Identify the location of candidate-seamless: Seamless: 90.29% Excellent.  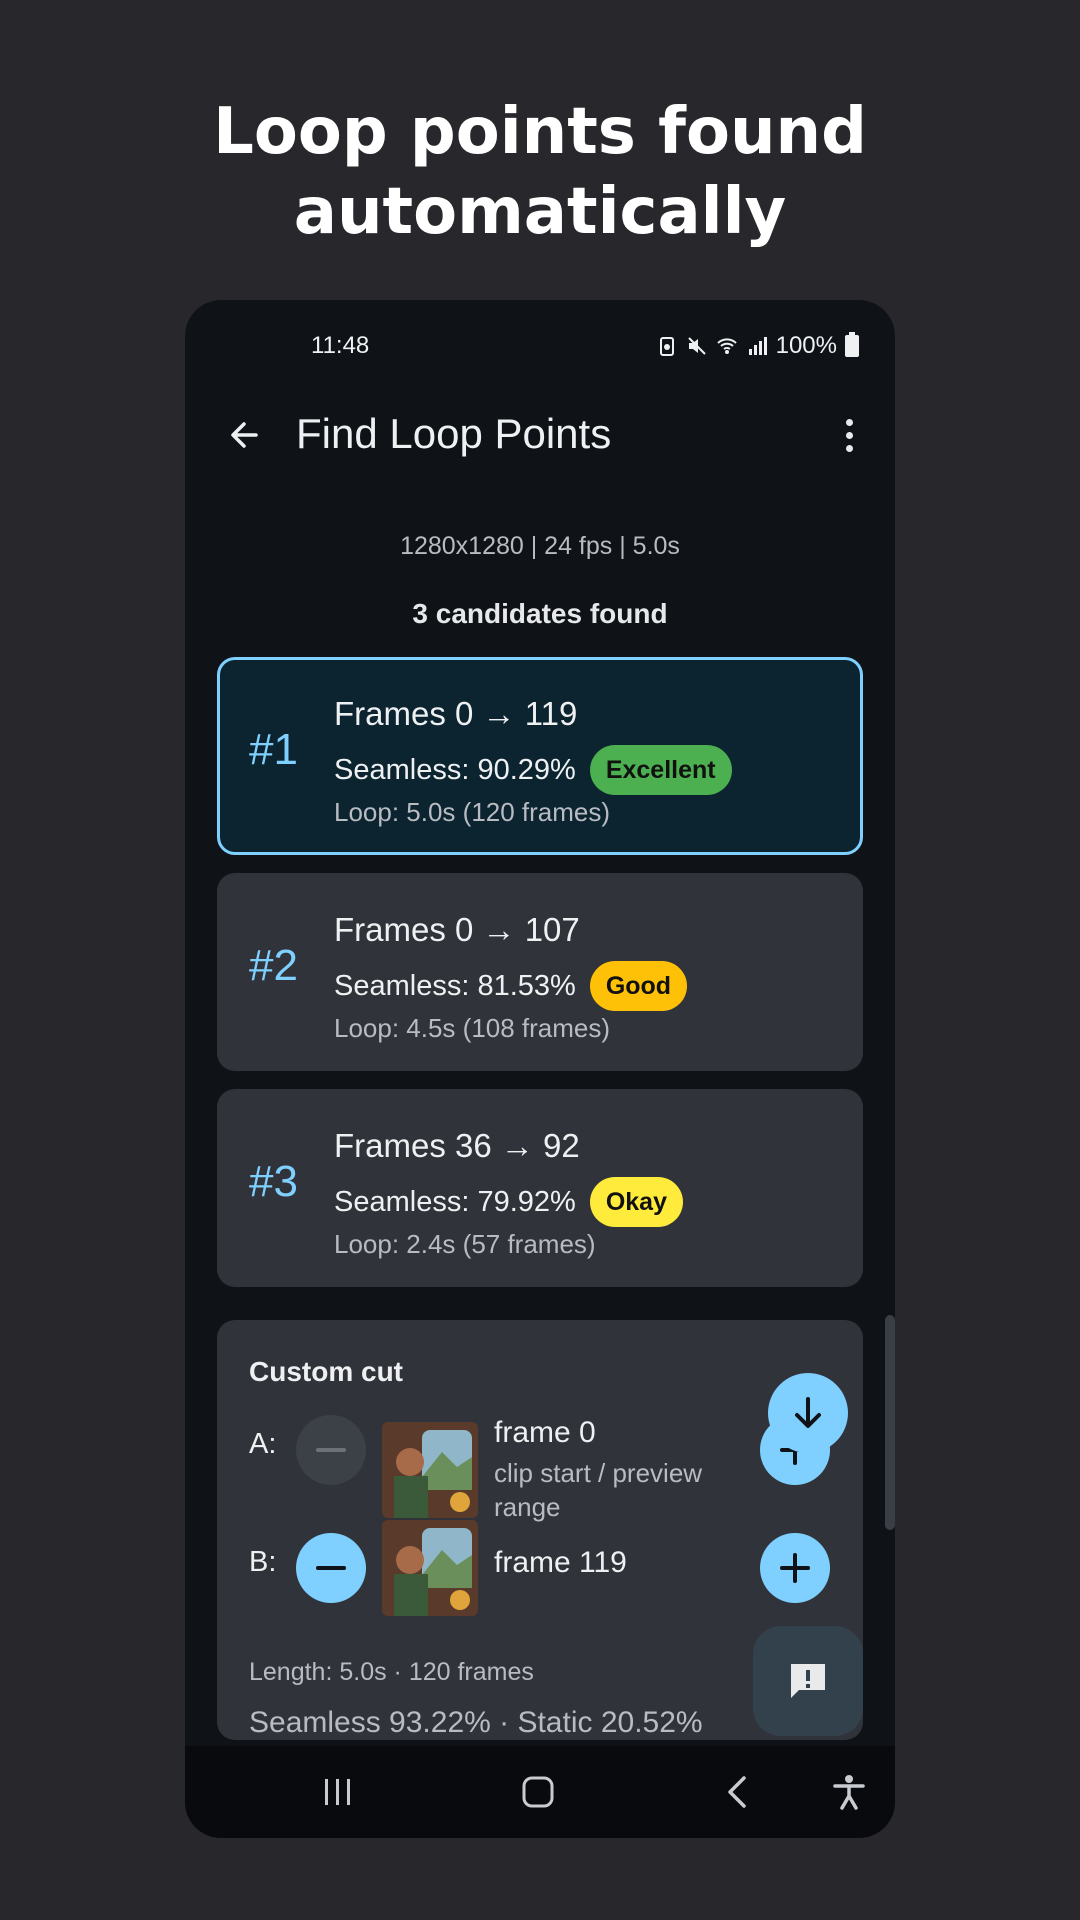
(533, 770).